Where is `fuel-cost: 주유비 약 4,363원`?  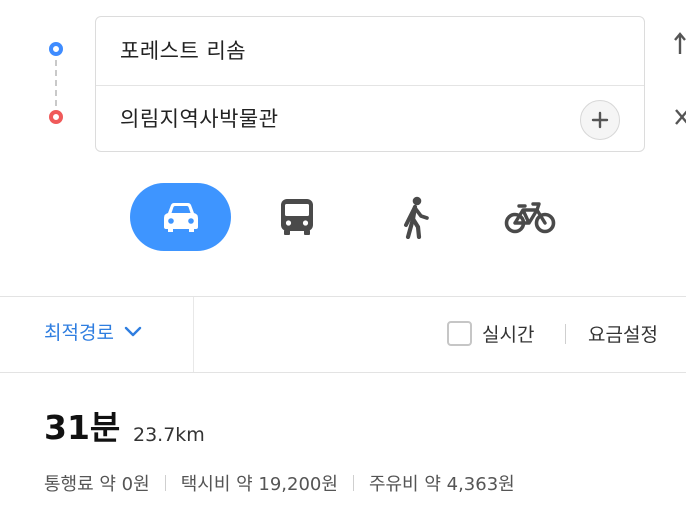
fuel-cost: 주유비 약 4,363원 is located at coordinates (441, 484).